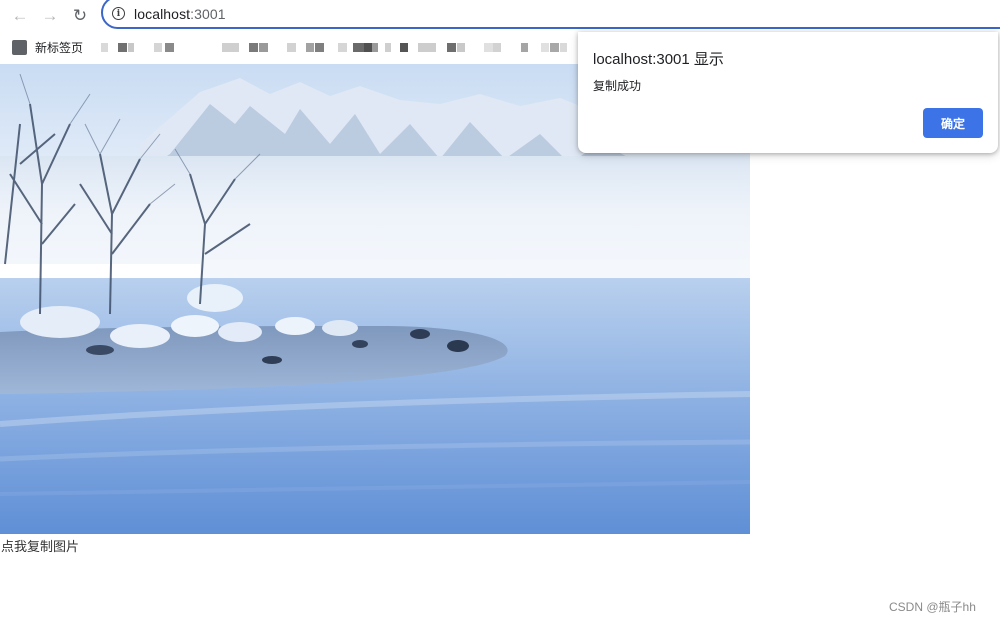 This screenshot has height=622, width=1000. What do you see at coordinates (118, 13) in the screenshot?
I see `info-icon: i` at bounding box center [118, 13].